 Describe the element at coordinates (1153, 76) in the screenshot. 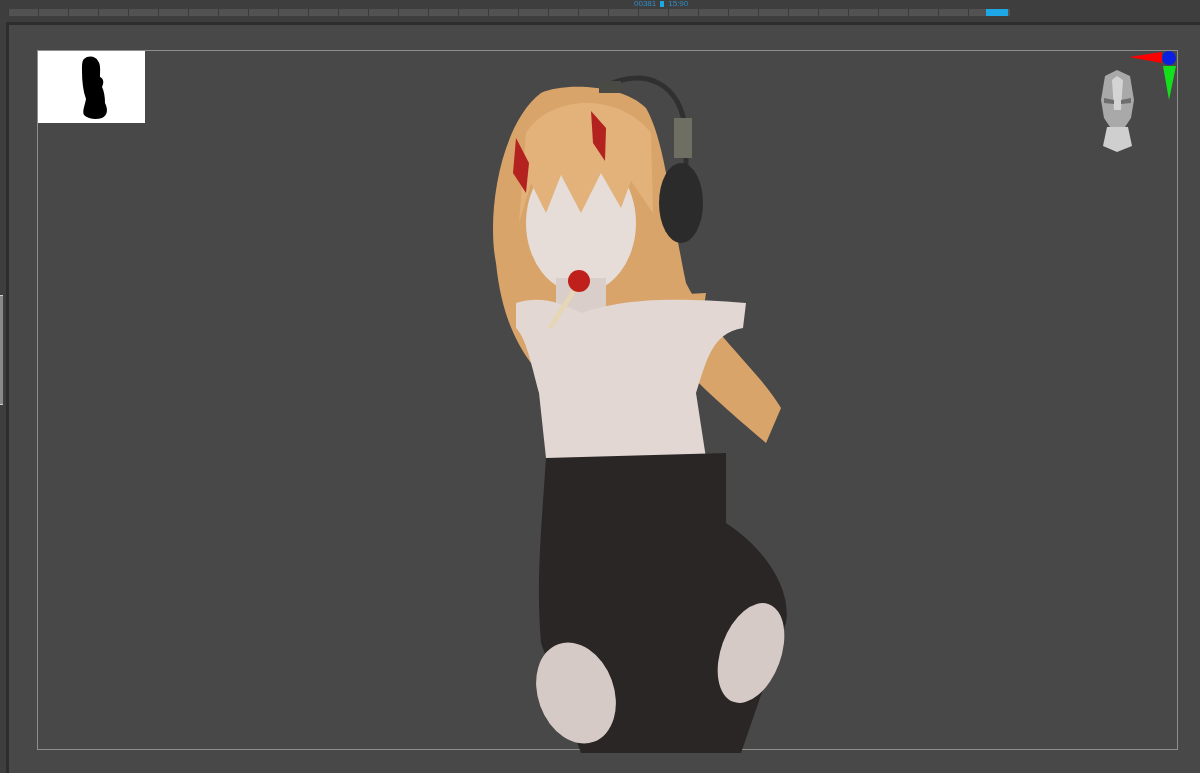

I see `axis-gizmo-icon` at that location.